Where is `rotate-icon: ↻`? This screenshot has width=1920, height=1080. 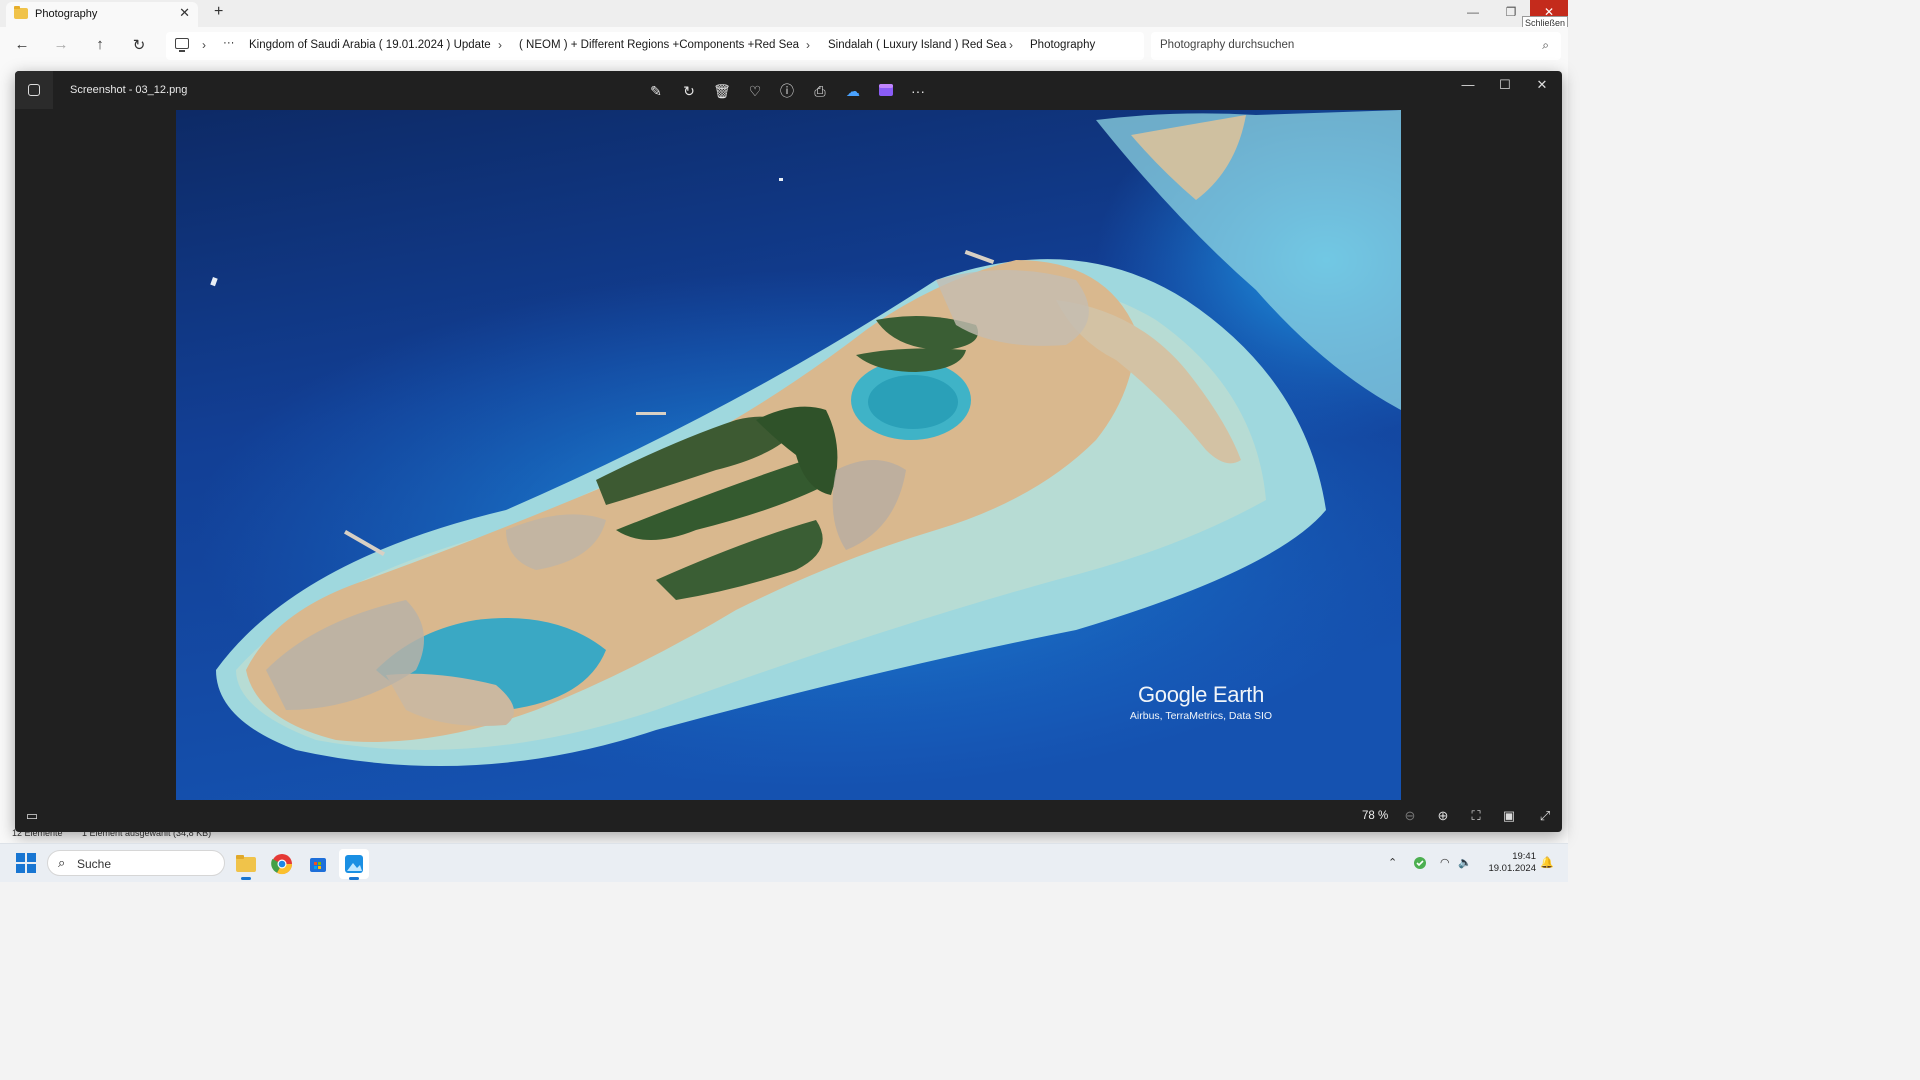
rotate-icon: ↻ is located at coordinates (689, 91).